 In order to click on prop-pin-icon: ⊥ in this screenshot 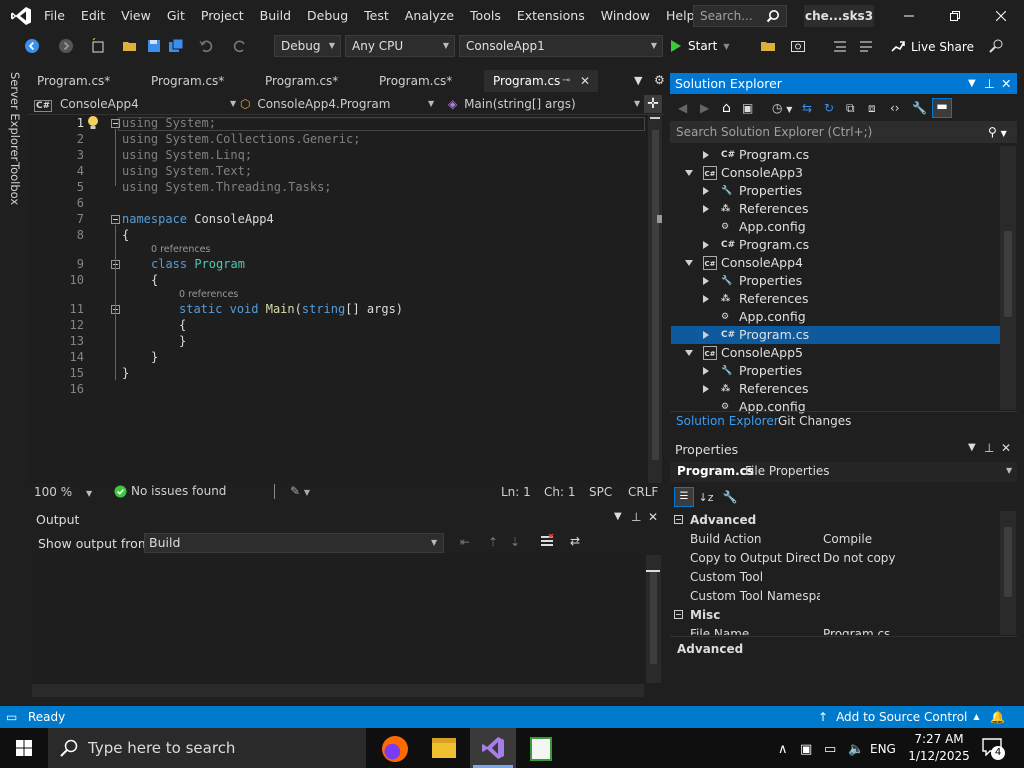, I will do `click(989, 448)`.